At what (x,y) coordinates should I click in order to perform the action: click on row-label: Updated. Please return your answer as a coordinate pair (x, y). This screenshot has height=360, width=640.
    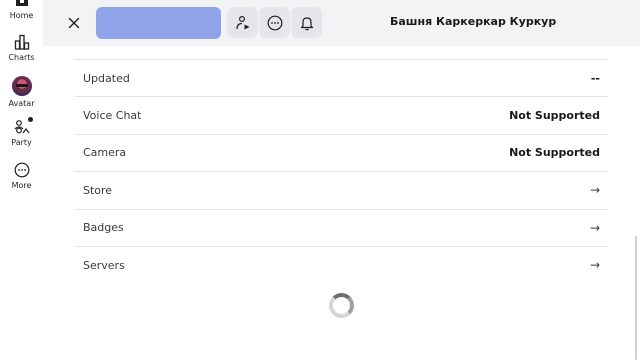
    Looking at the image, I should click on (106, 78).